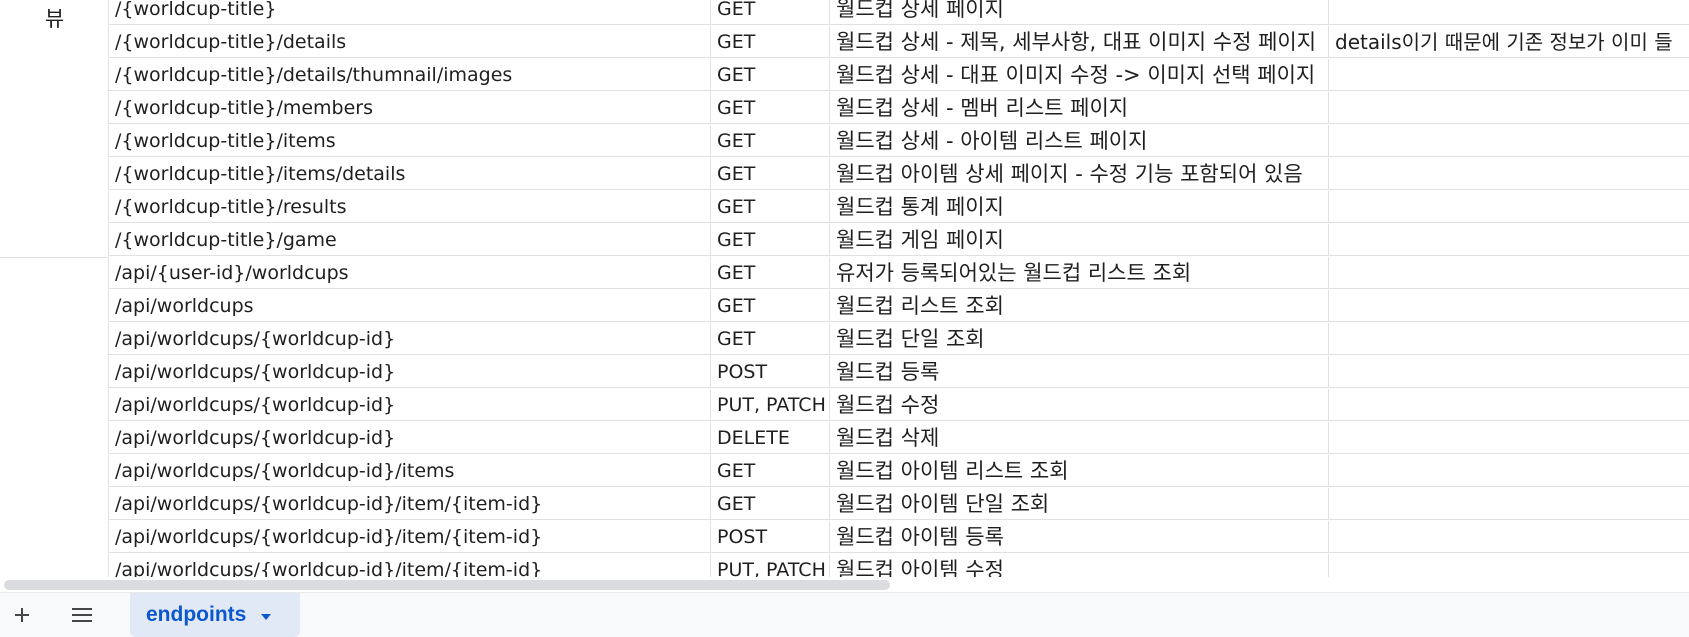 The width and height of the screenshot is (1689, 637). What do you see at coordinates (410, 207) in the screenshot?
I see `cell-path: /{worldcup-title}/results` at bounding box center [410, 207].